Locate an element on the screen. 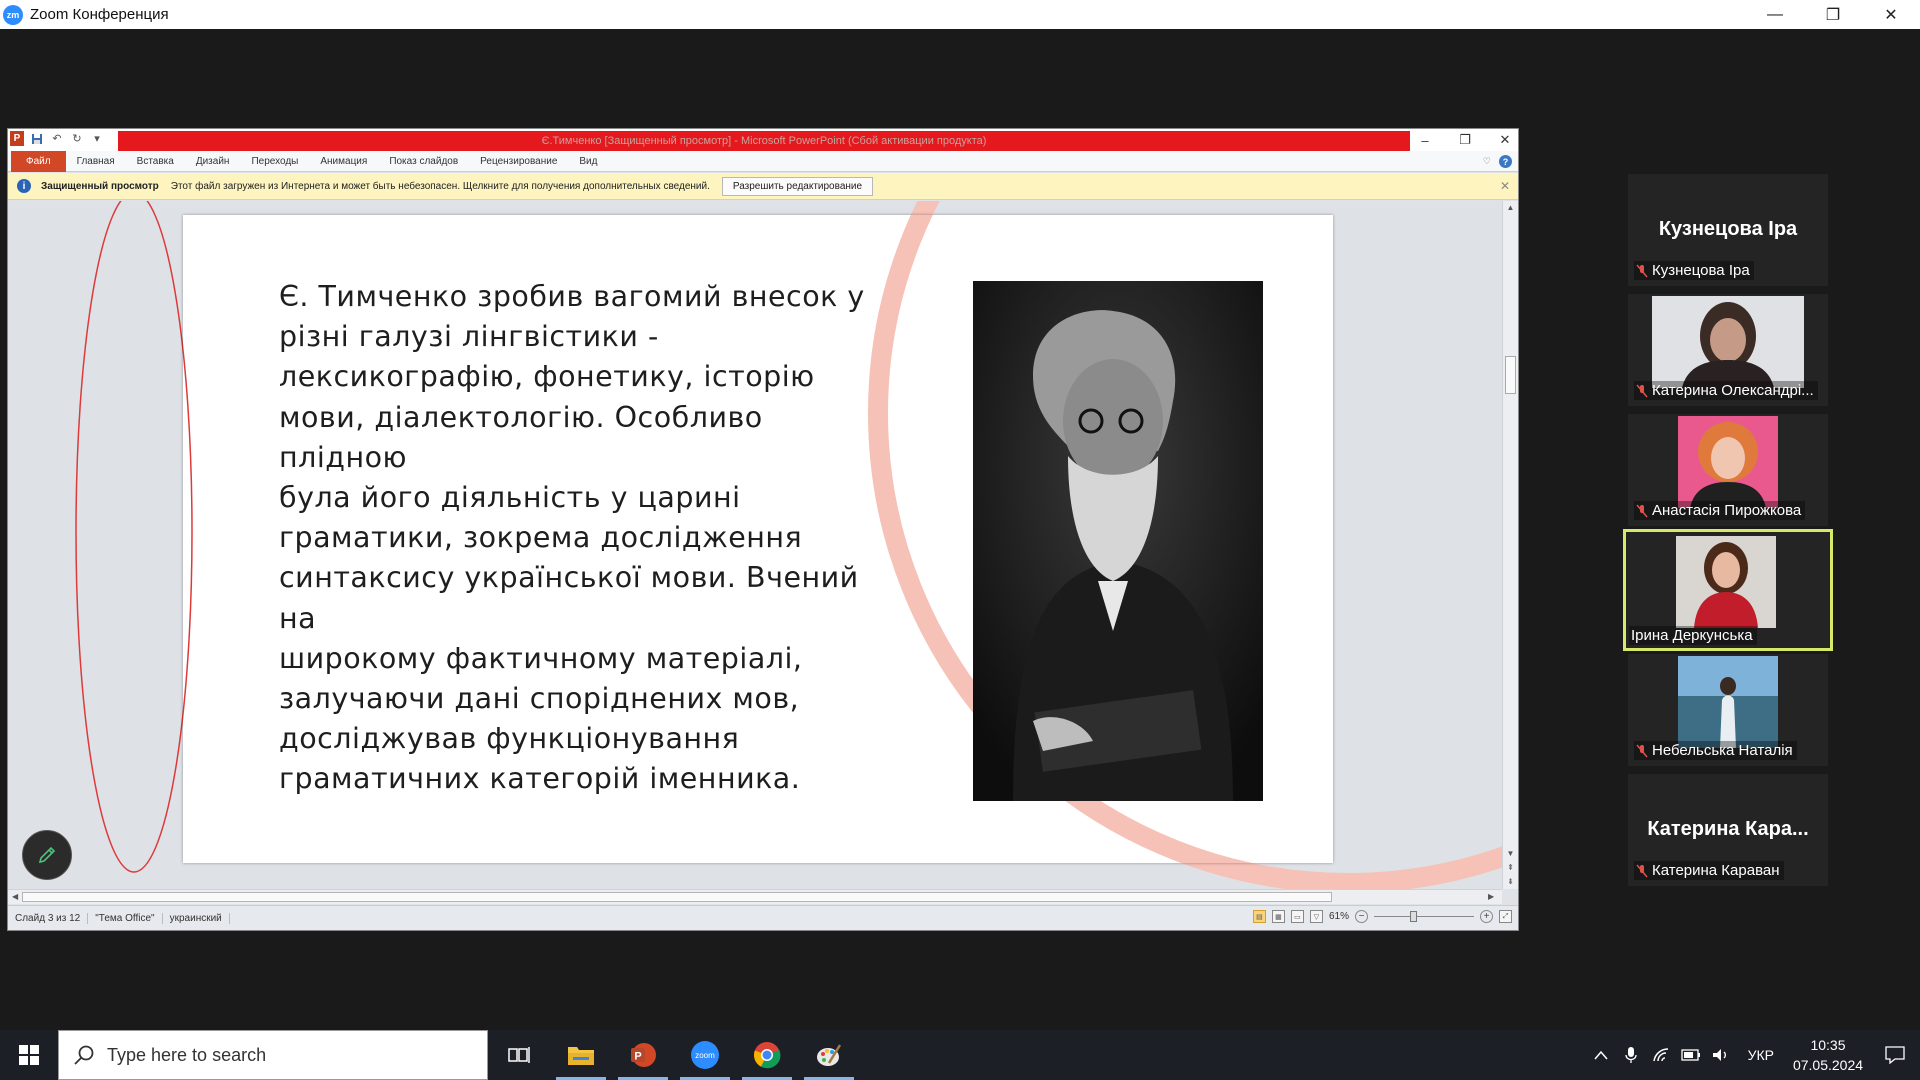 The width and height of the screenshot is (1920, 1080). restore-button: ❐ is located at coordinates (1833, 14).